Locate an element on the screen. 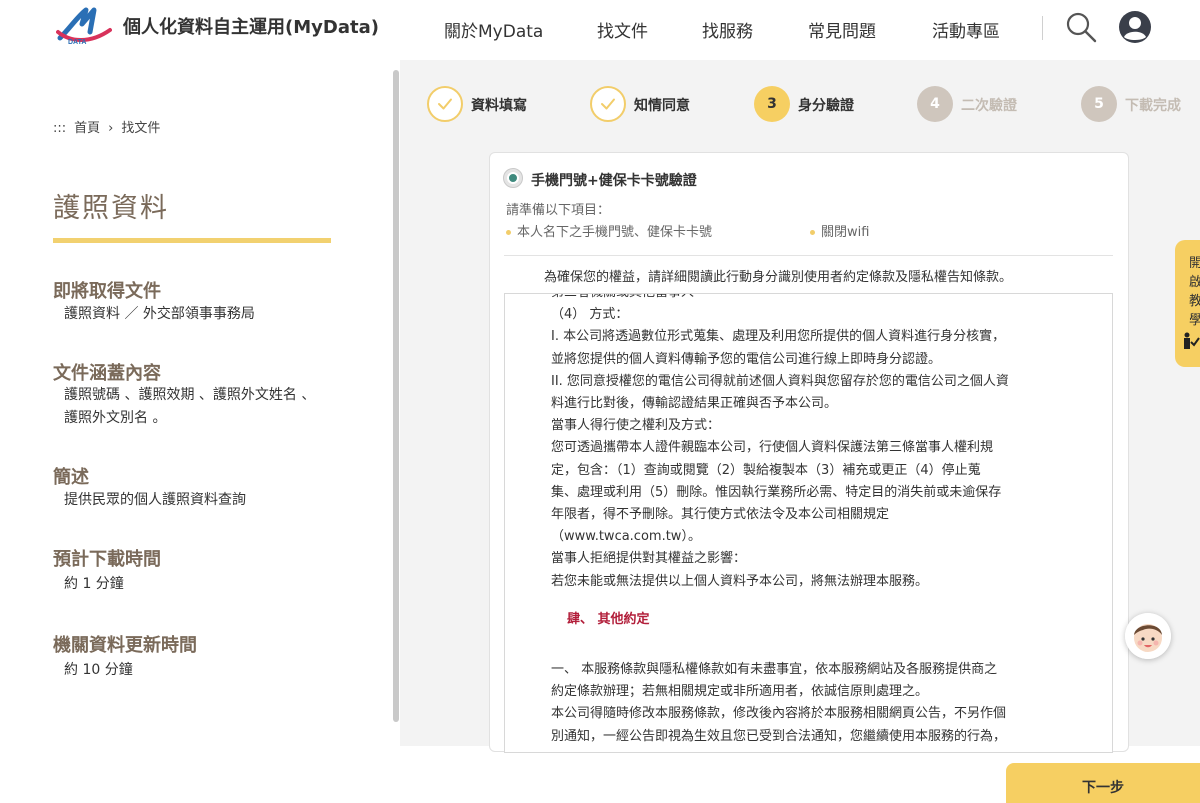  title-underline is located at coordinates (192, 240).